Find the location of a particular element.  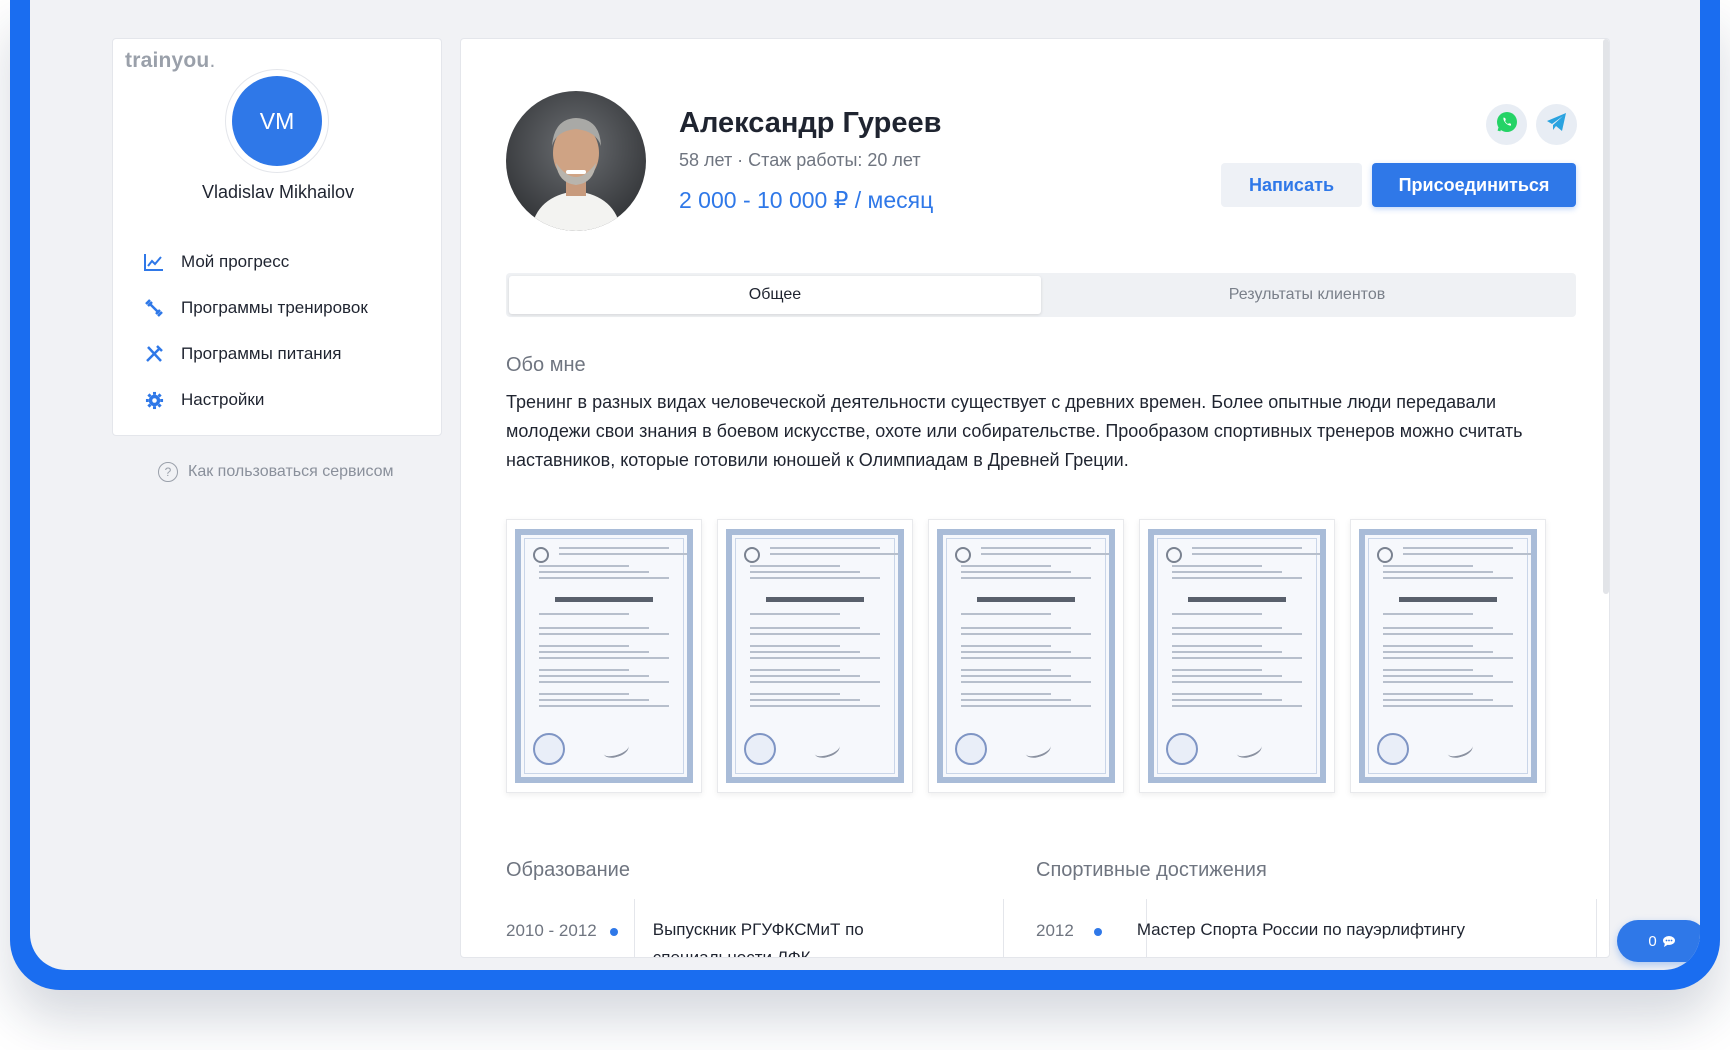

help-link: ? Как пользоваться сервисом is located at coordinates (276, 472).